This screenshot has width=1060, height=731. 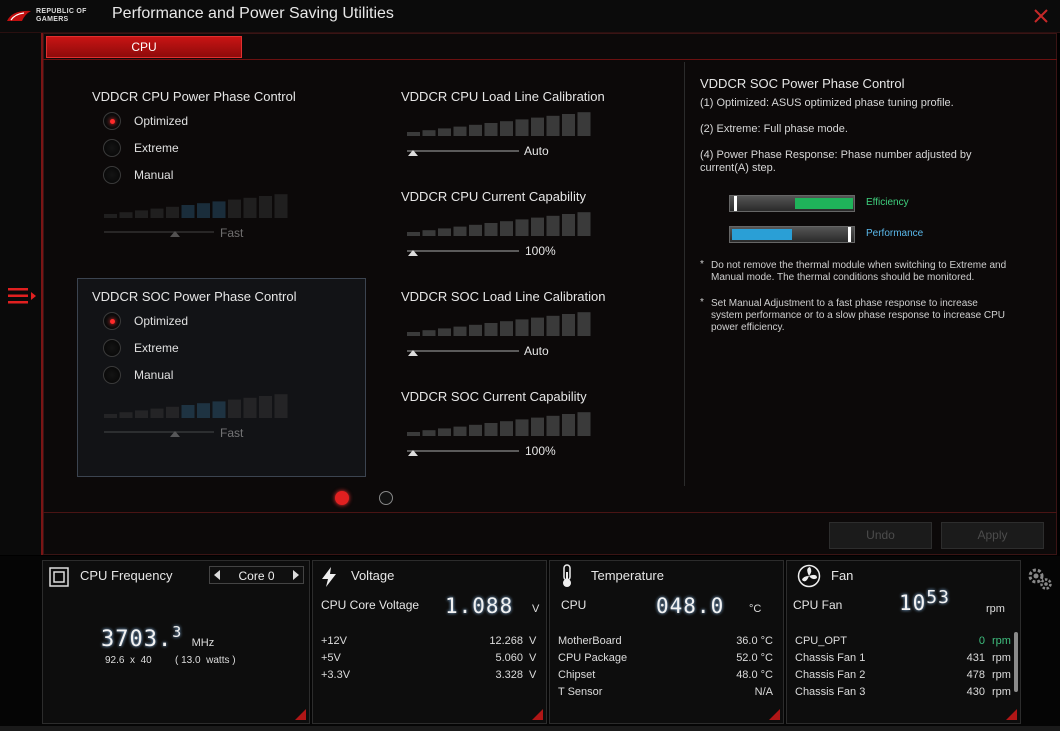 I want to click on chevron-right-icon, so click(x=296, y=575).